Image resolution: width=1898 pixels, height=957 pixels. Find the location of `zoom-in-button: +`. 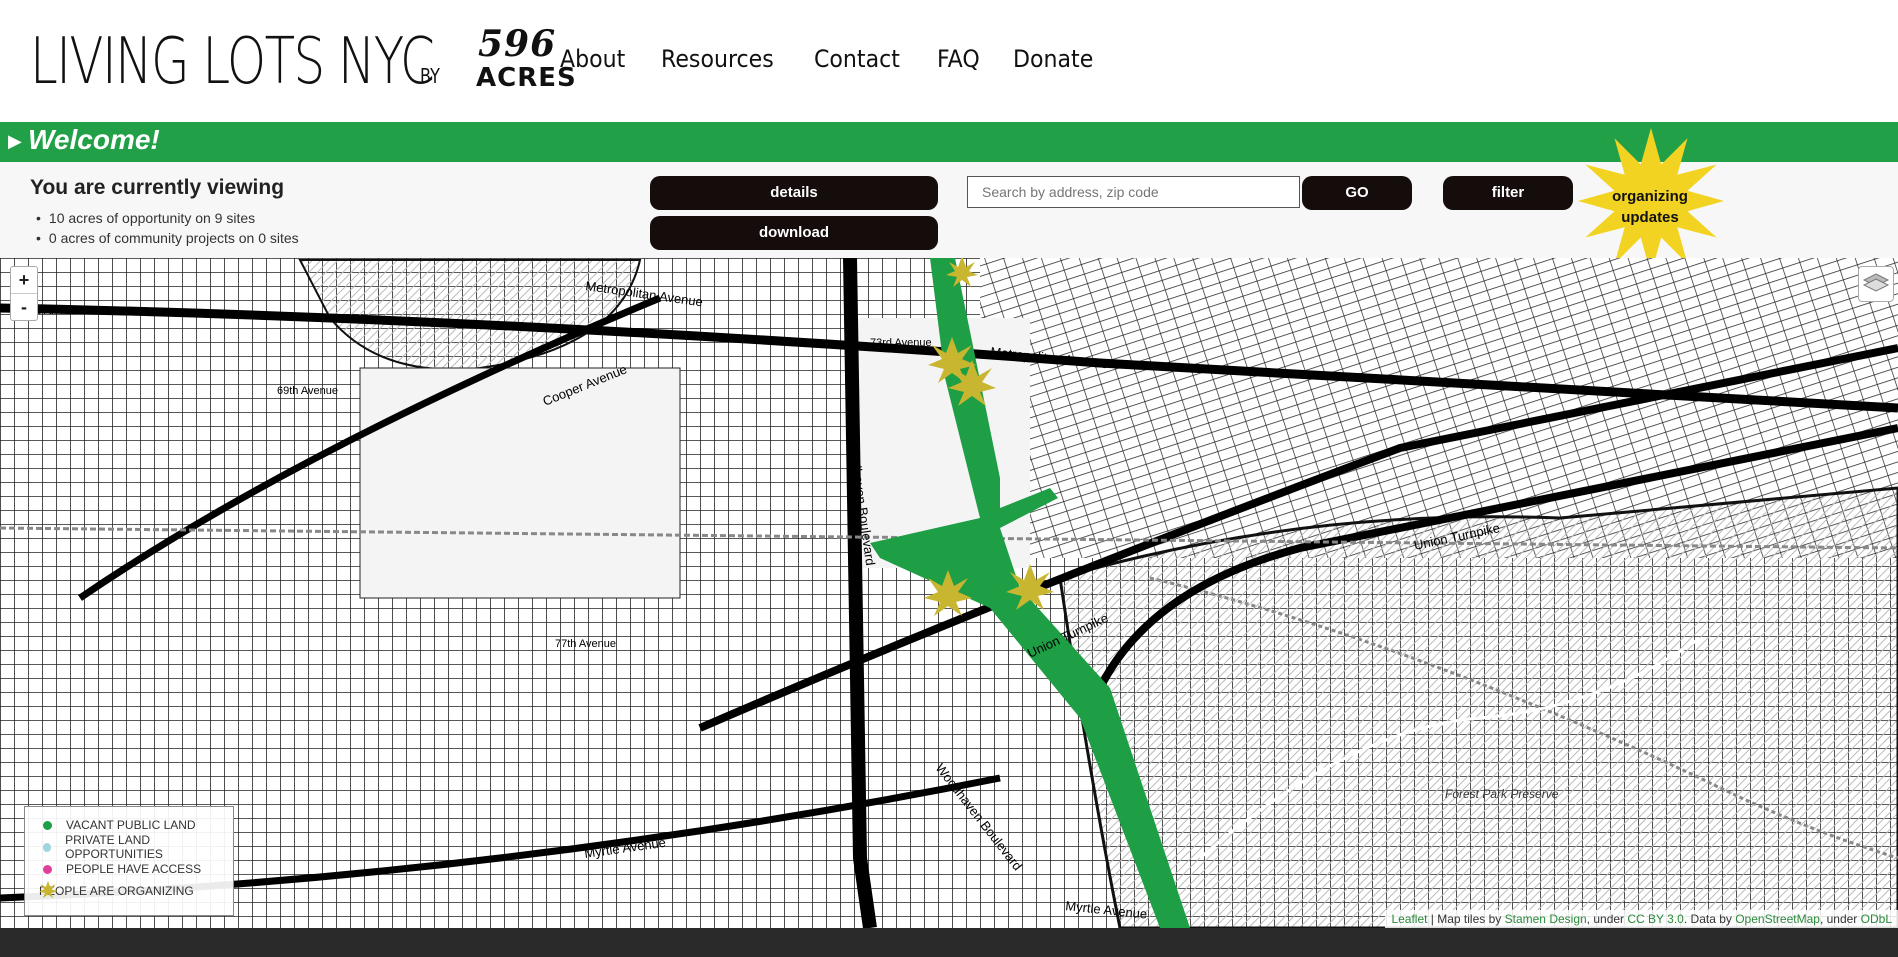

zoom-in-button: + is located at coordinates (24, 280).